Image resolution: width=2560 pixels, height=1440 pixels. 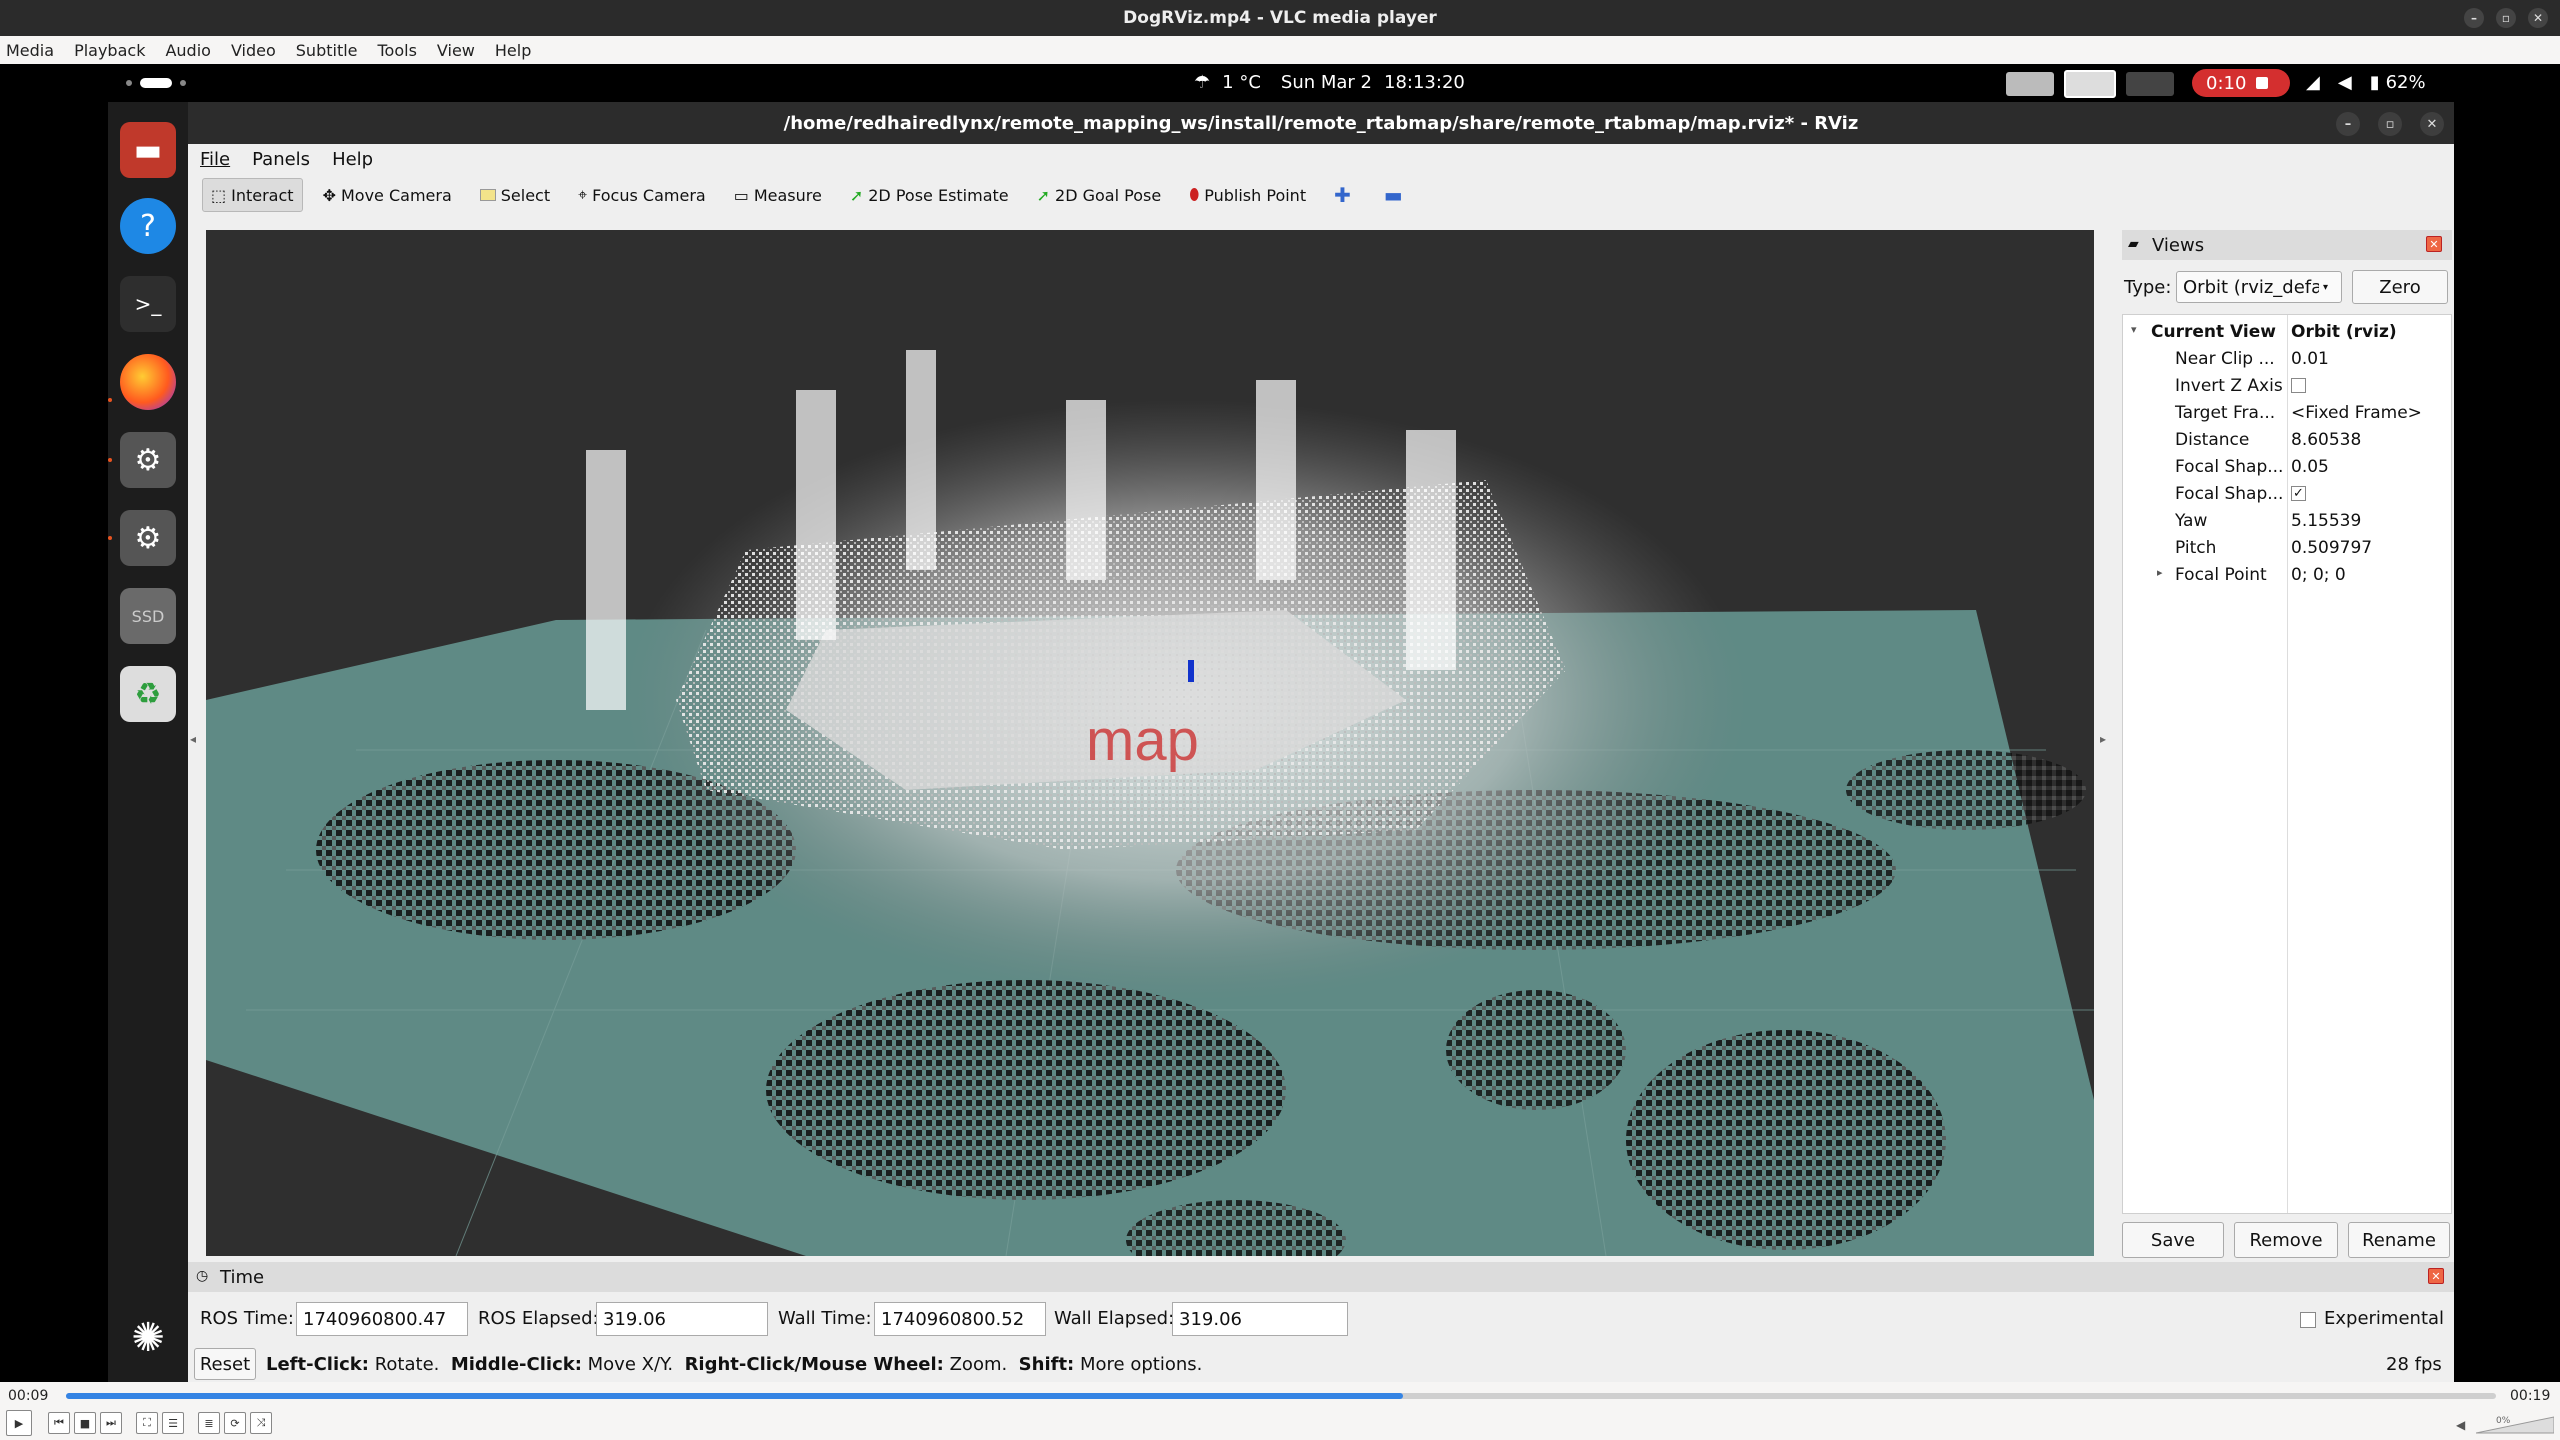 What do you see at coordinates (2287, 467) in the screenshot?
I see `property-row: Focal Shap... 0.05` at bounding box center [2287, 467].